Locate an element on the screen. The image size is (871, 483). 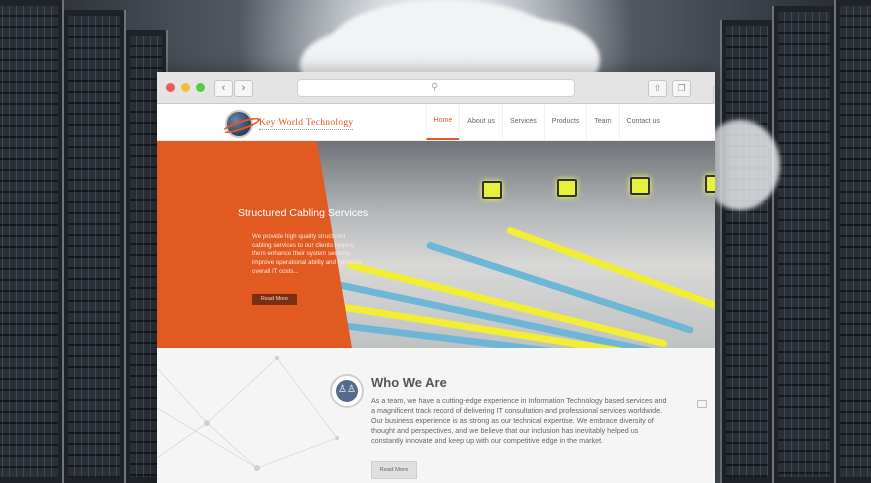
share-icon: ⇧ is located at coordinates (657, 88).